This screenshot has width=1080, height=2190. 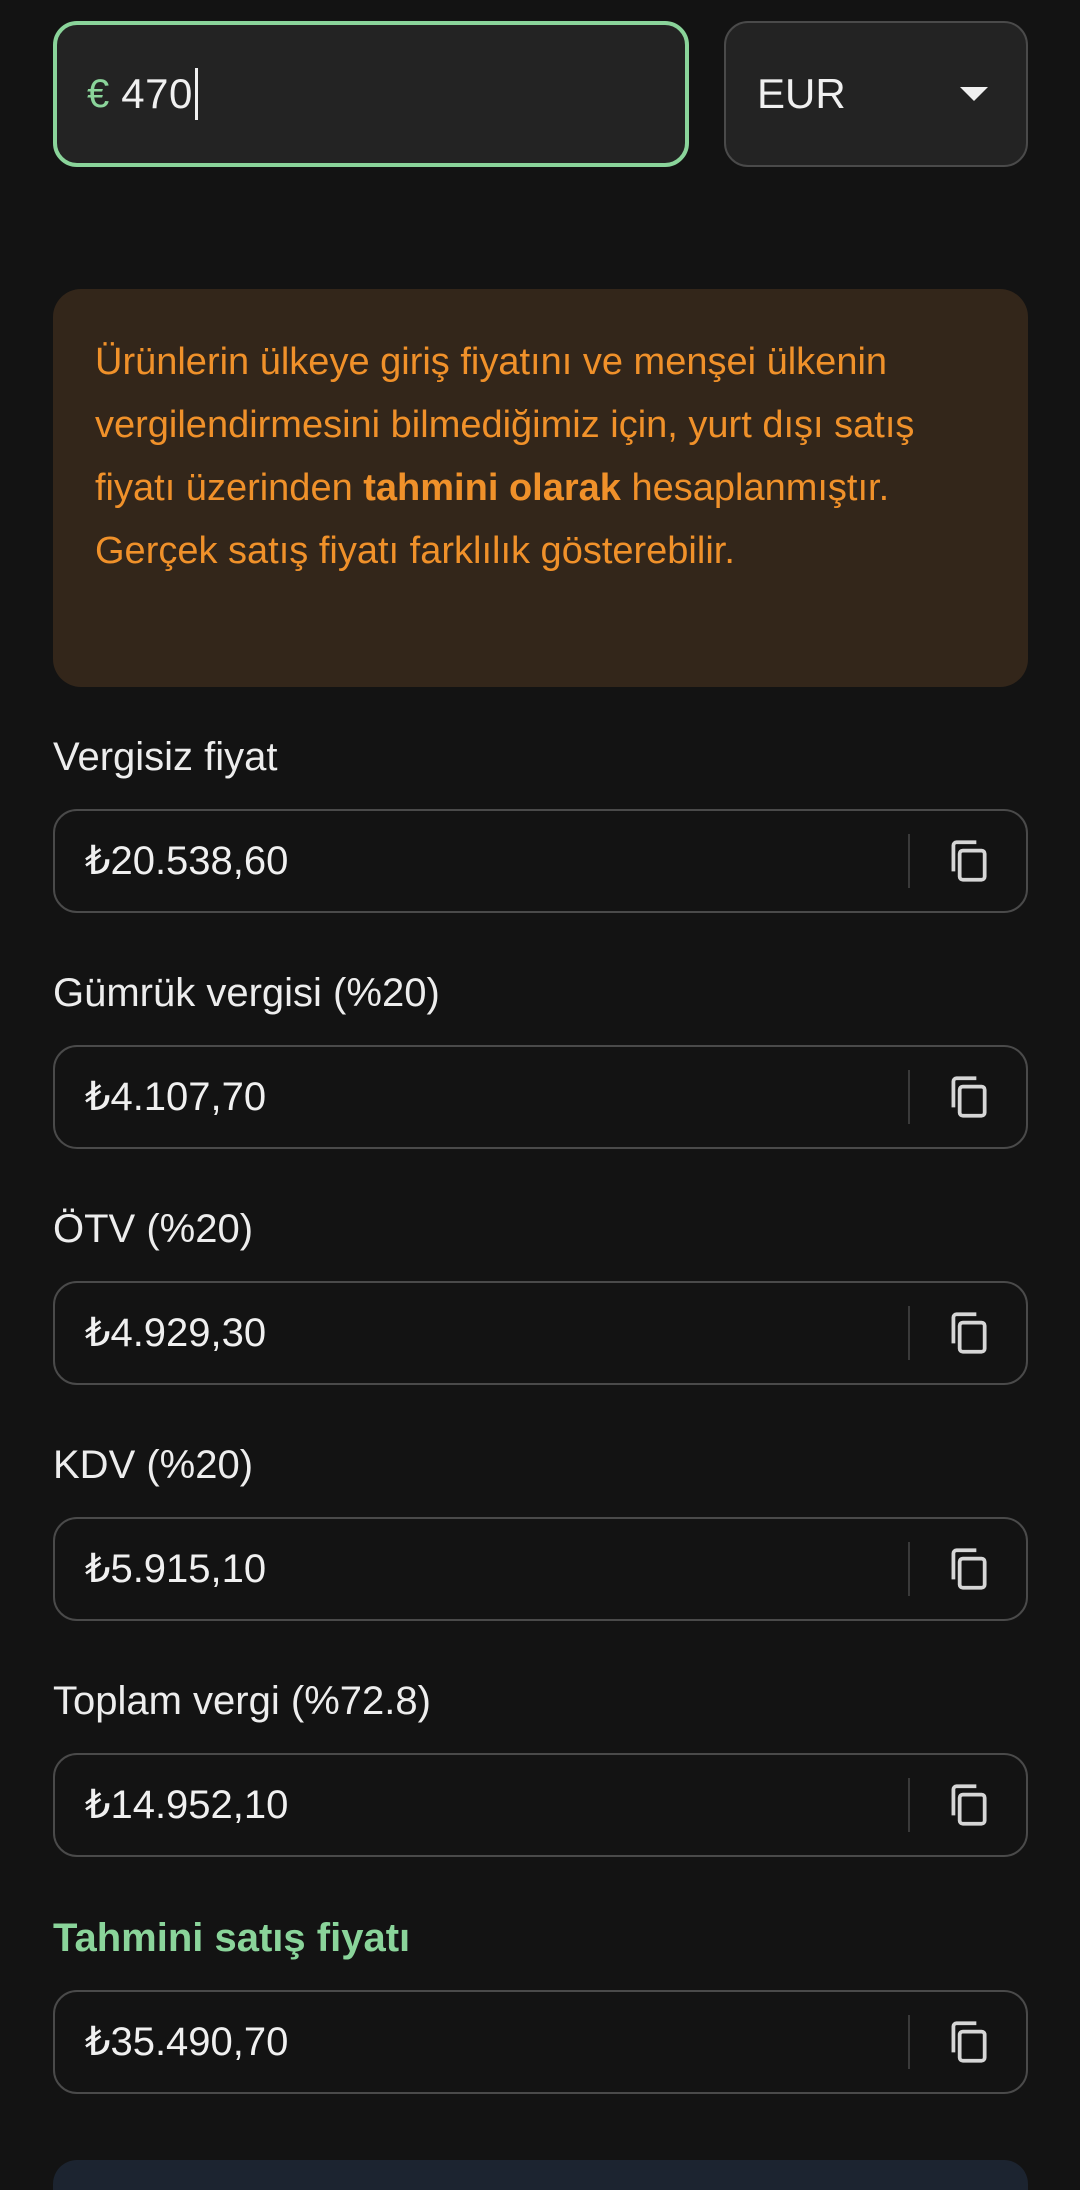 I want to click on field-total-tax: ₺14.952,10, so click(x=540, y=1805).